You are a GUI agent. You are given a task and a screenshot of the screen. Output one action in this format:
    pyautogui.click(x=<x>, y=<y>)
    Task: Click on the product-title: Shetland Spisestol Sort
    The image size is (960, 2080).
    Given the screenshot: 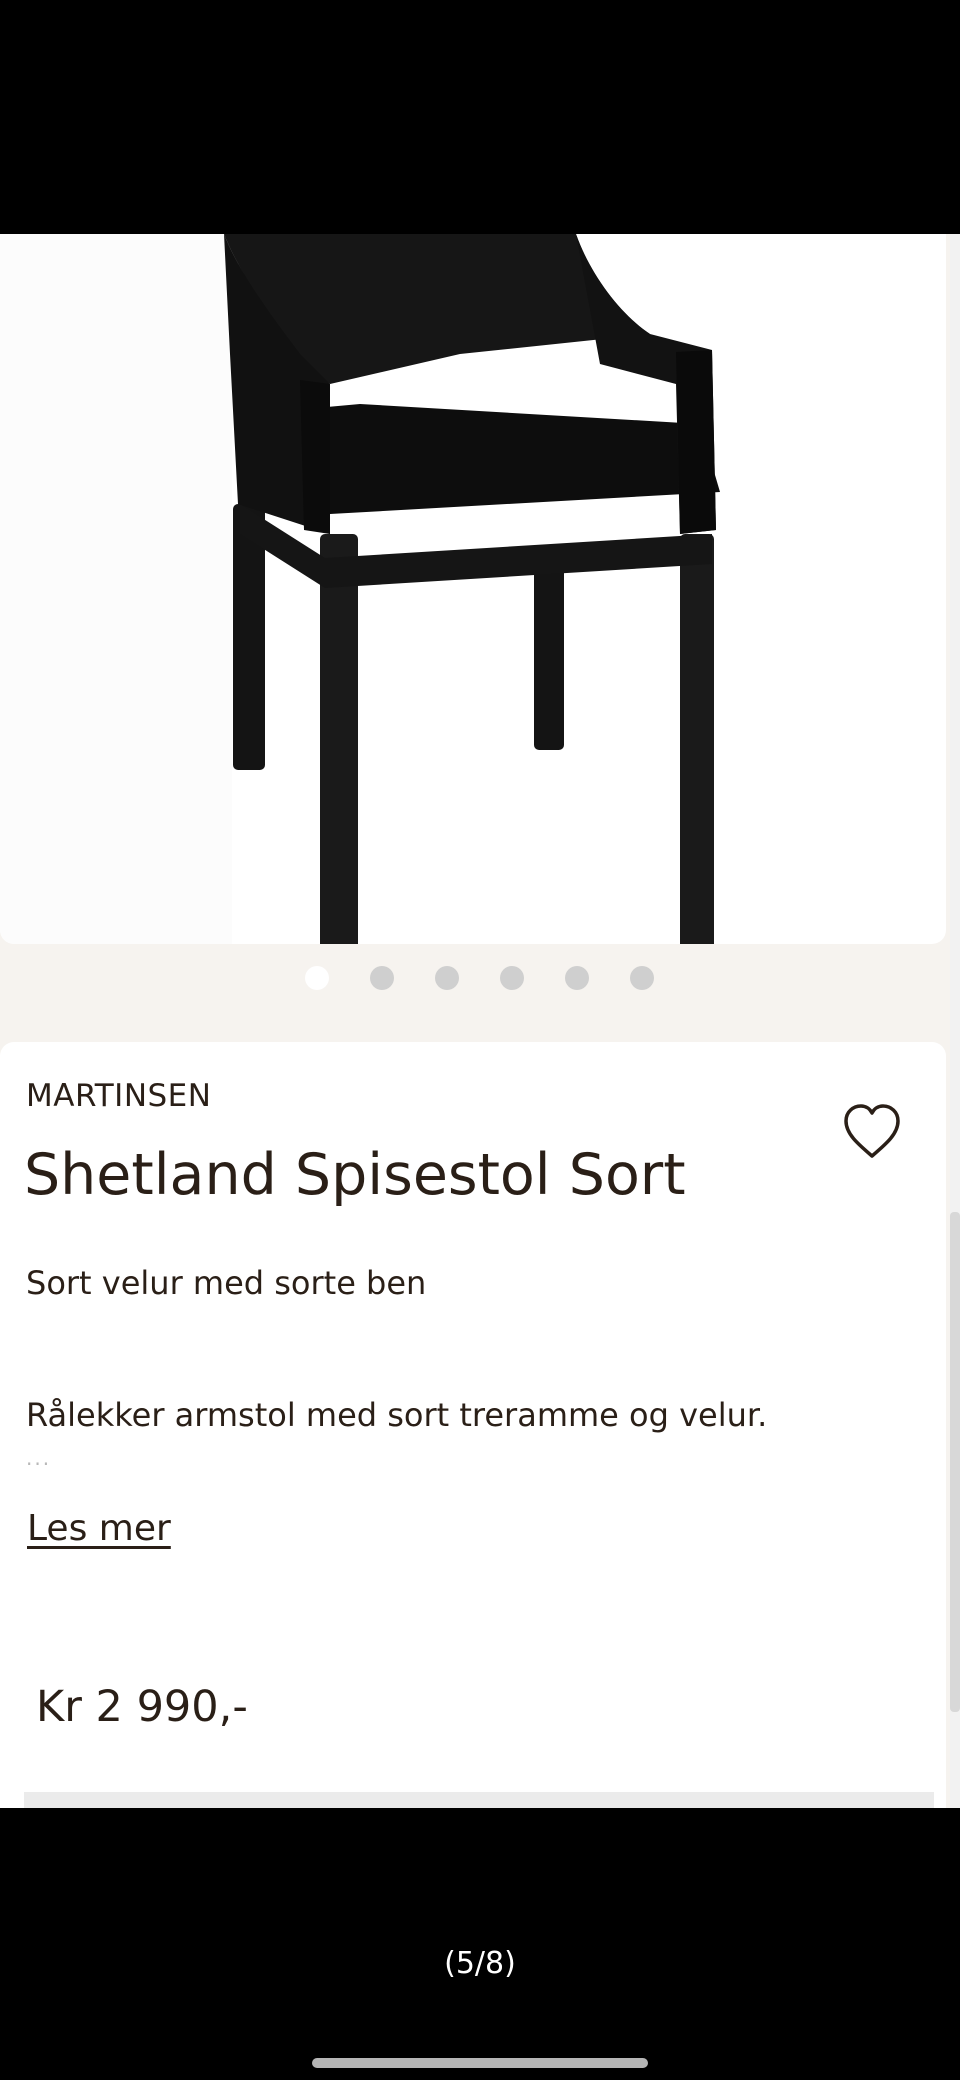 What is the action you would take?
    pyautogui.click(x=355, y=1175)
    